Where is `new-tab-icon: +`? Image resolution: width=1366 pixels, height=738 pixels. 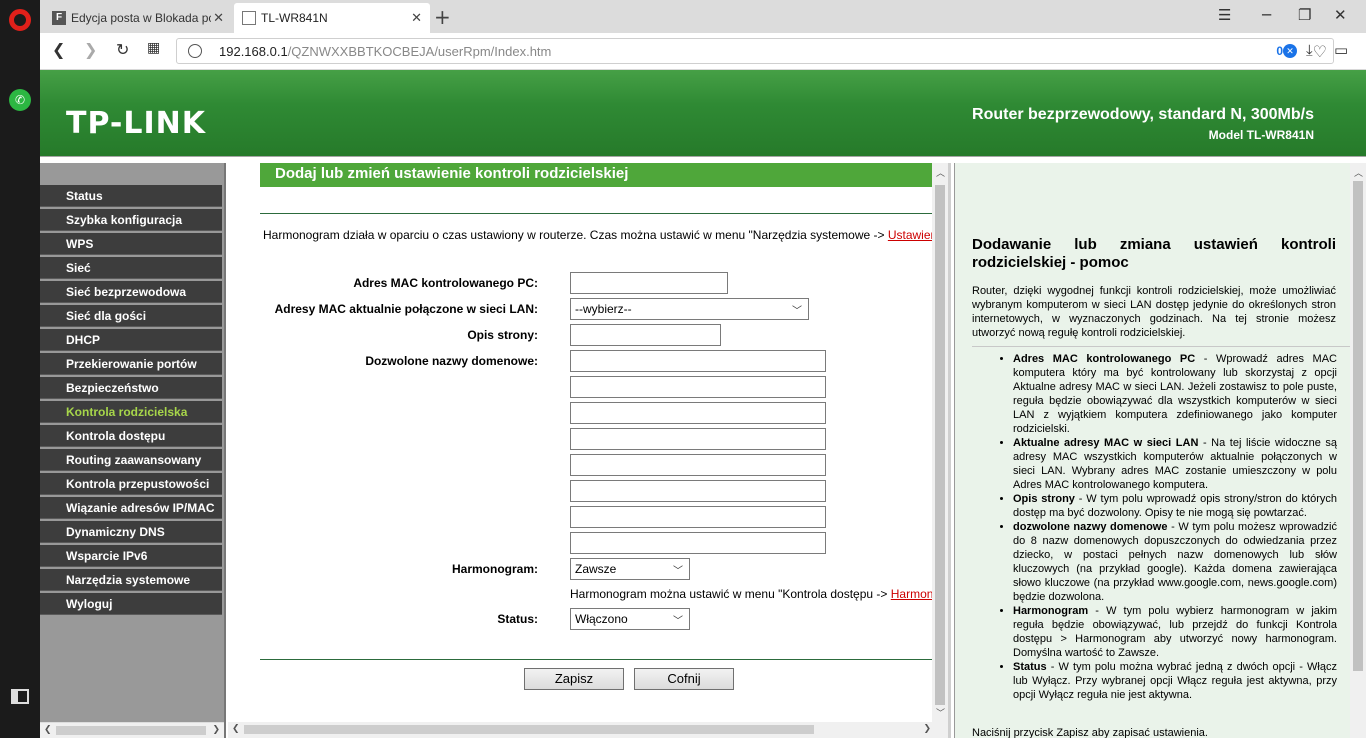 new-tab-icon: + is located at coordinates (442, 17).